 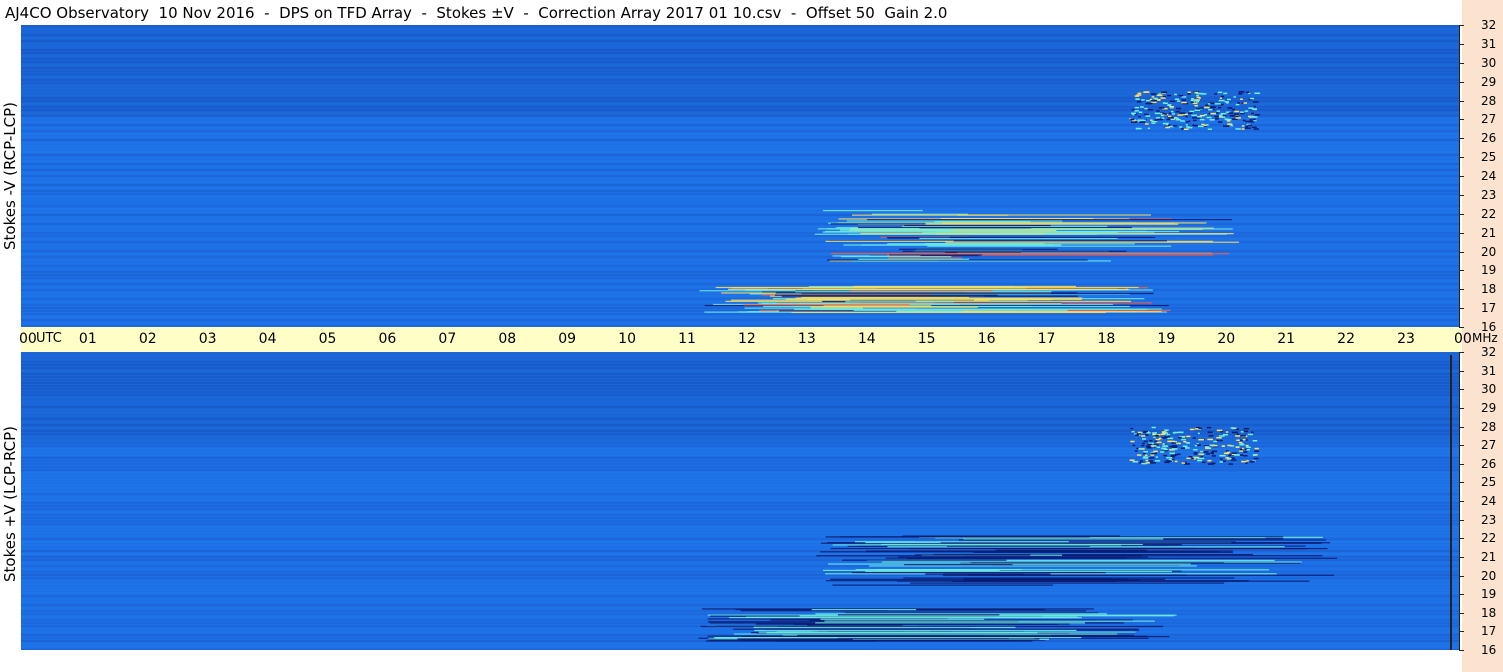 What do you see at coordinates (567, 339) in the screenshot?
I see `time-tick-label: 09` at bounding box center [567, 339].